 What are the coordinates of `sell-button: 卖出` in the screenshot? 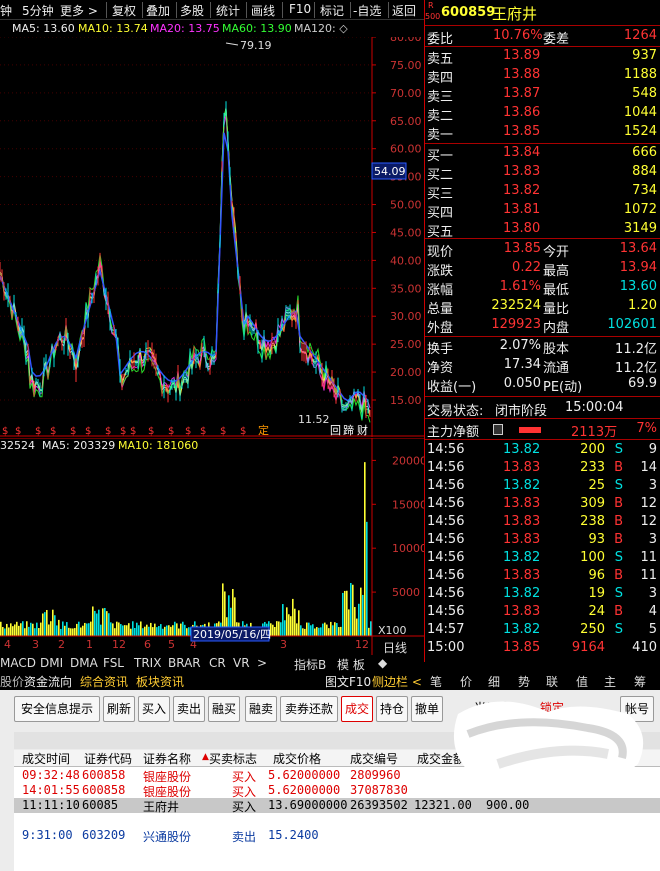 It's located at (189, 709).